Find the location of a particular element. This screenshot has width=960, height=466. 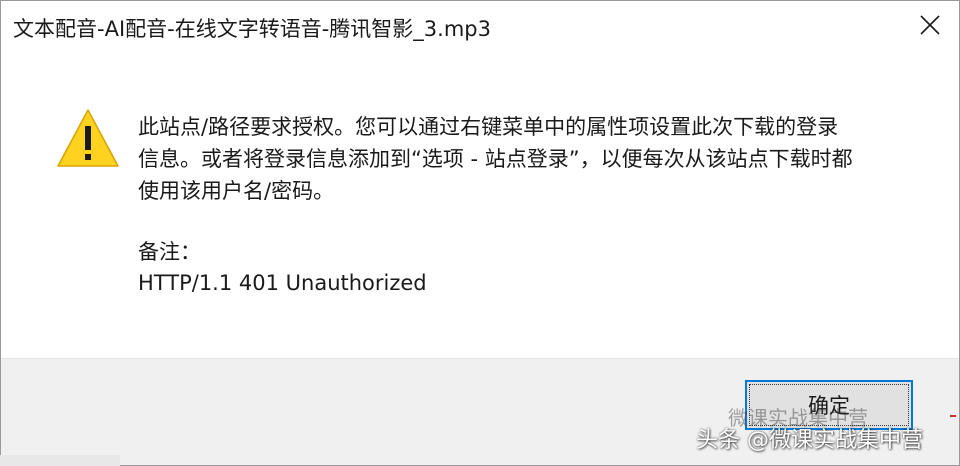

note-value: HTTP/1.1 401 Unauthorized is located at coordinates (282, 283).